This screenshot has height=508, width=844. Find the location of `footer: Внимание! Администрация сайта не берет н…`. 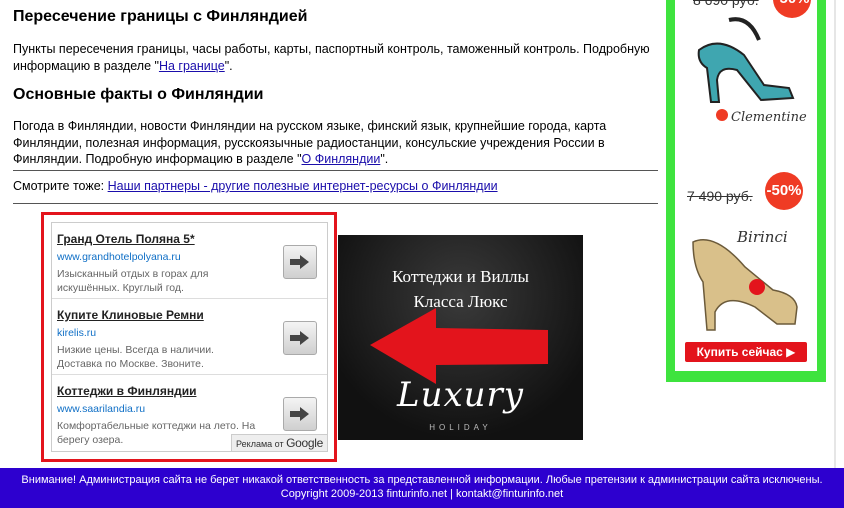

footer: Внимание! Администрация сайта не берет н… is located at coordinates (422, 488).